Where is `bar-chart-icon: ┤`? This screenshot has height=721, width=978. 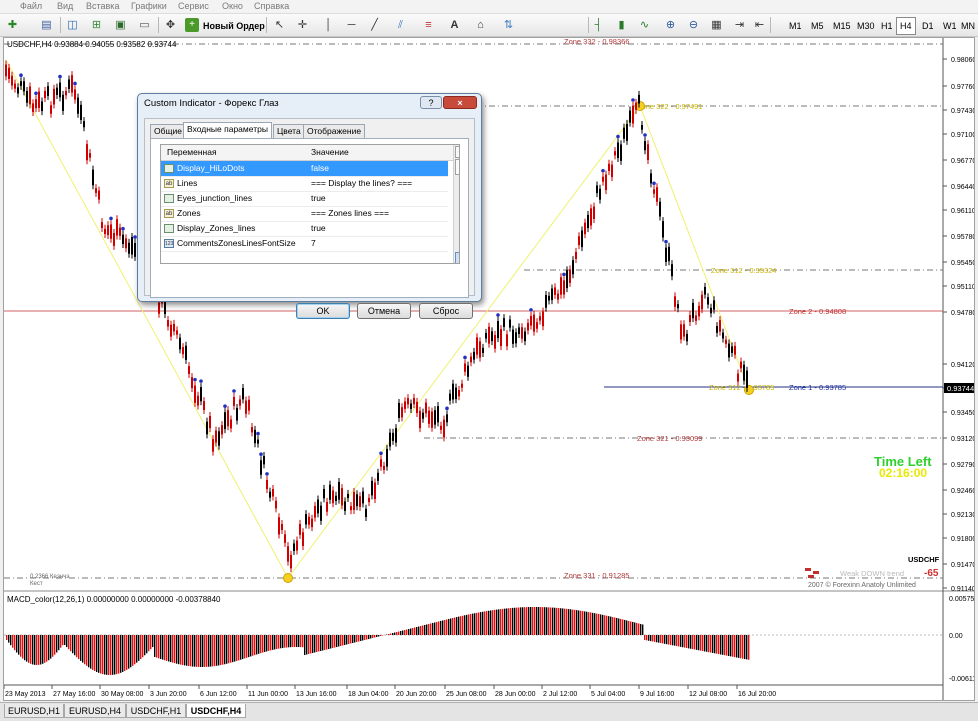 bar-chart-icon: ┤ is located at coordinates (598, 25).